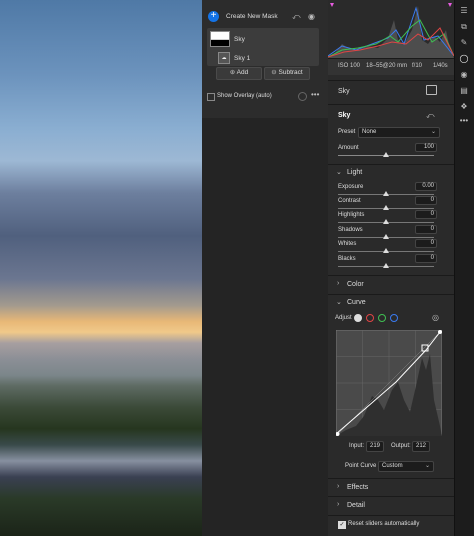 The width and height of the screenshot is (474, 536). I want to click on blacks-label: Blacks, so click(347, 259).